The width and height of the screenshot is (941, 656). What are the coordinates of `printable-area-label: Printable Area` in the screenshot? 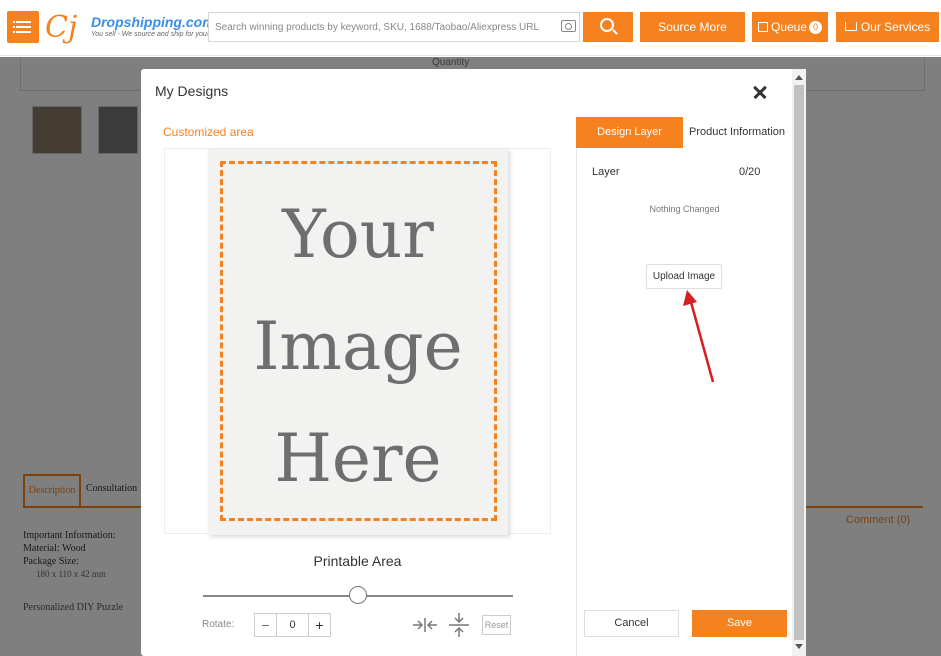 It's located at (357, 561).